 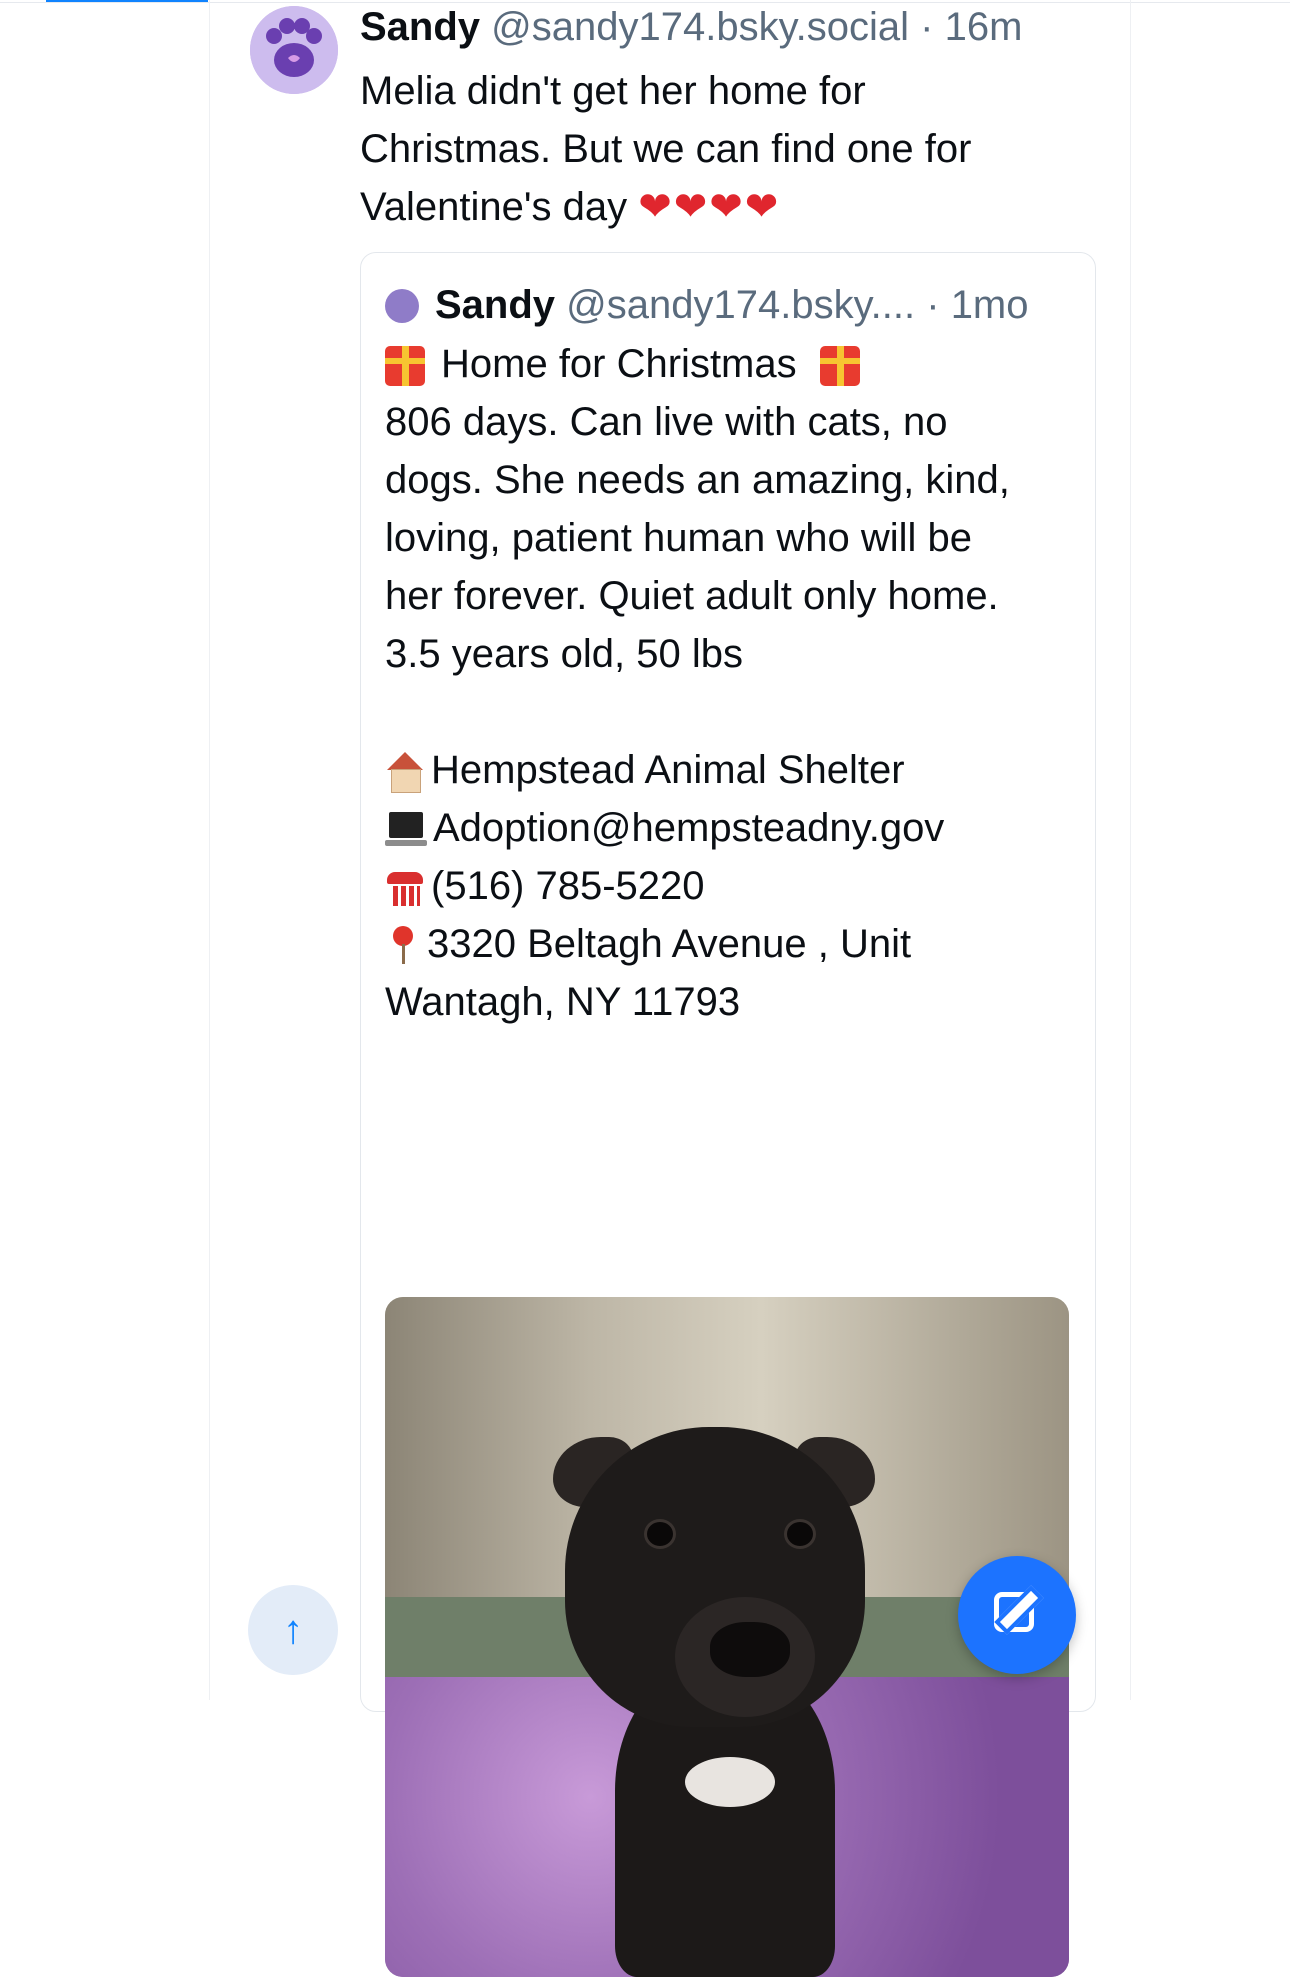 I want to click on post-text-line: Christmas. But we can find one for, so click(x=666, y=149).